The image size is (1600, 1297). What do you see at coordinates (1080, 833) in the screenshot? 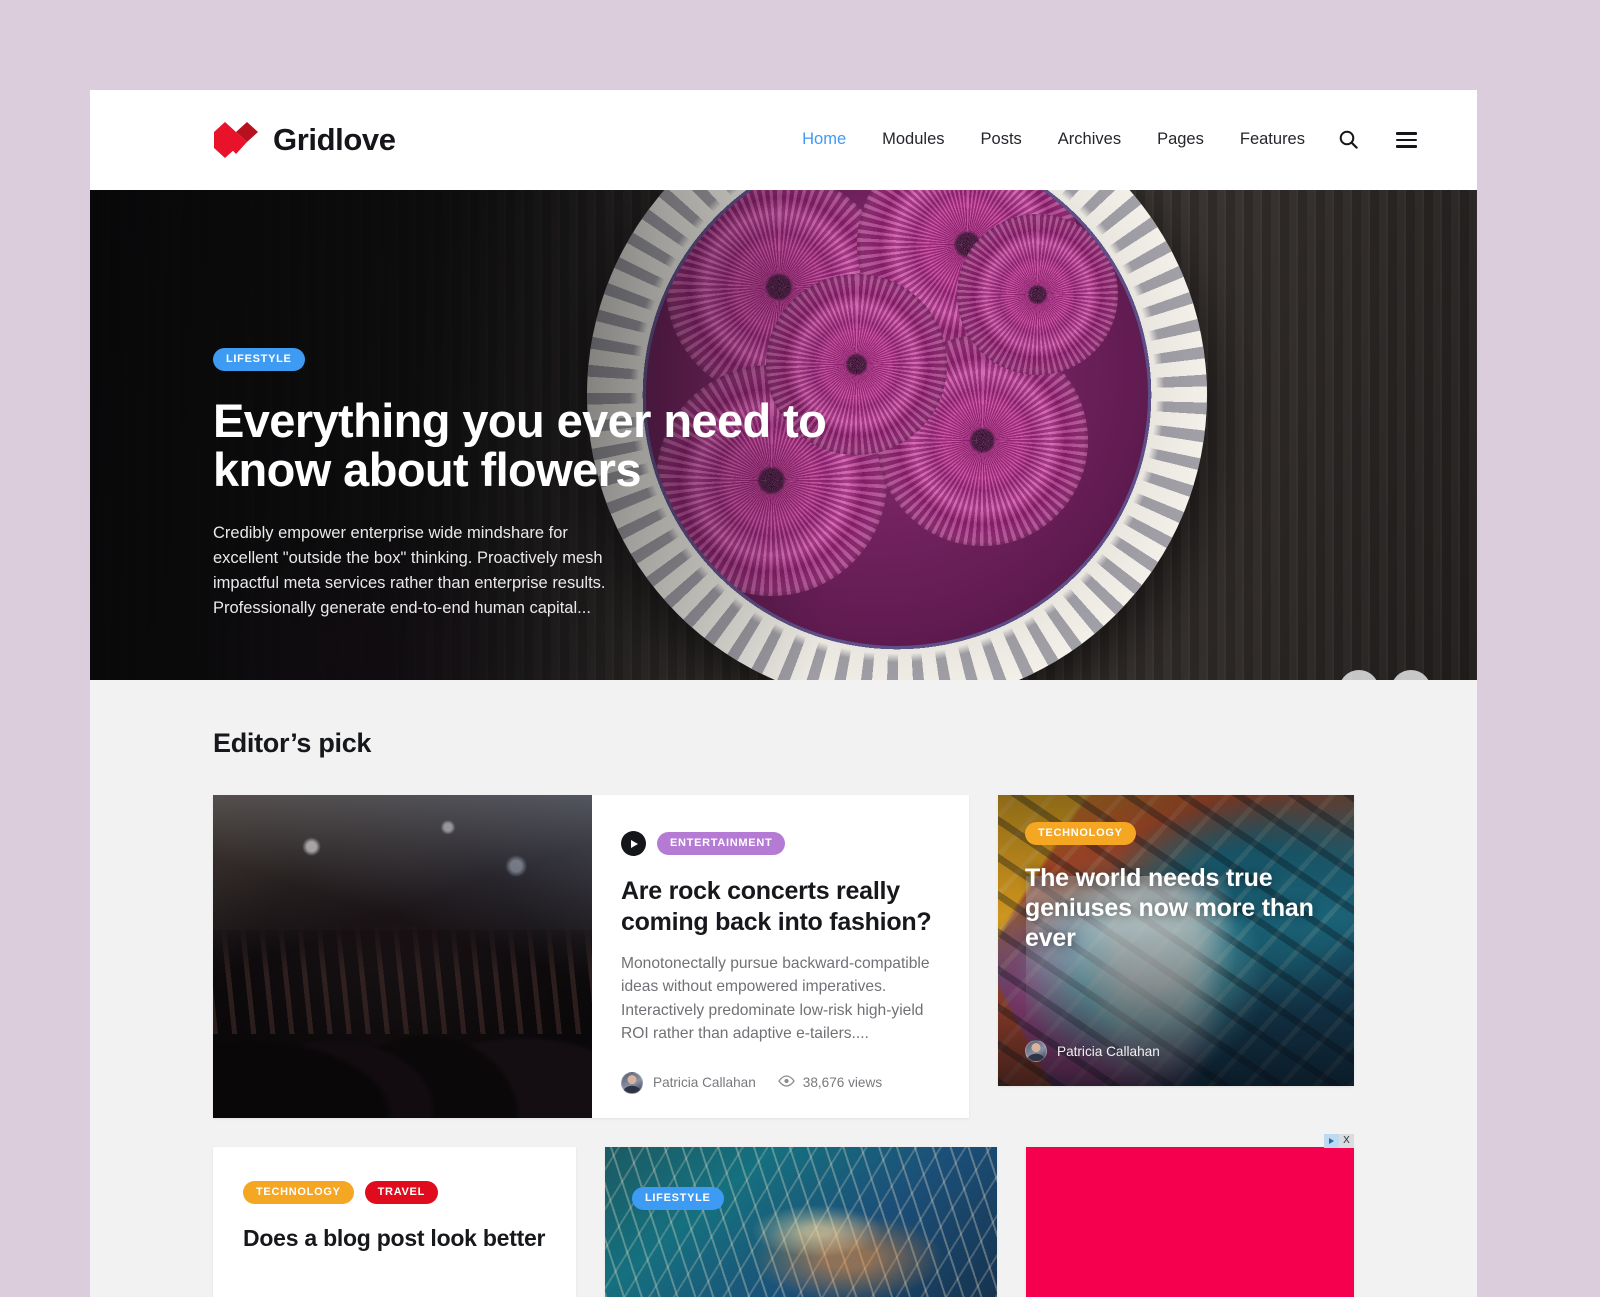
I see `overlay-category-badge: TECHNOLOGY` at bounding box center [1080, 833].